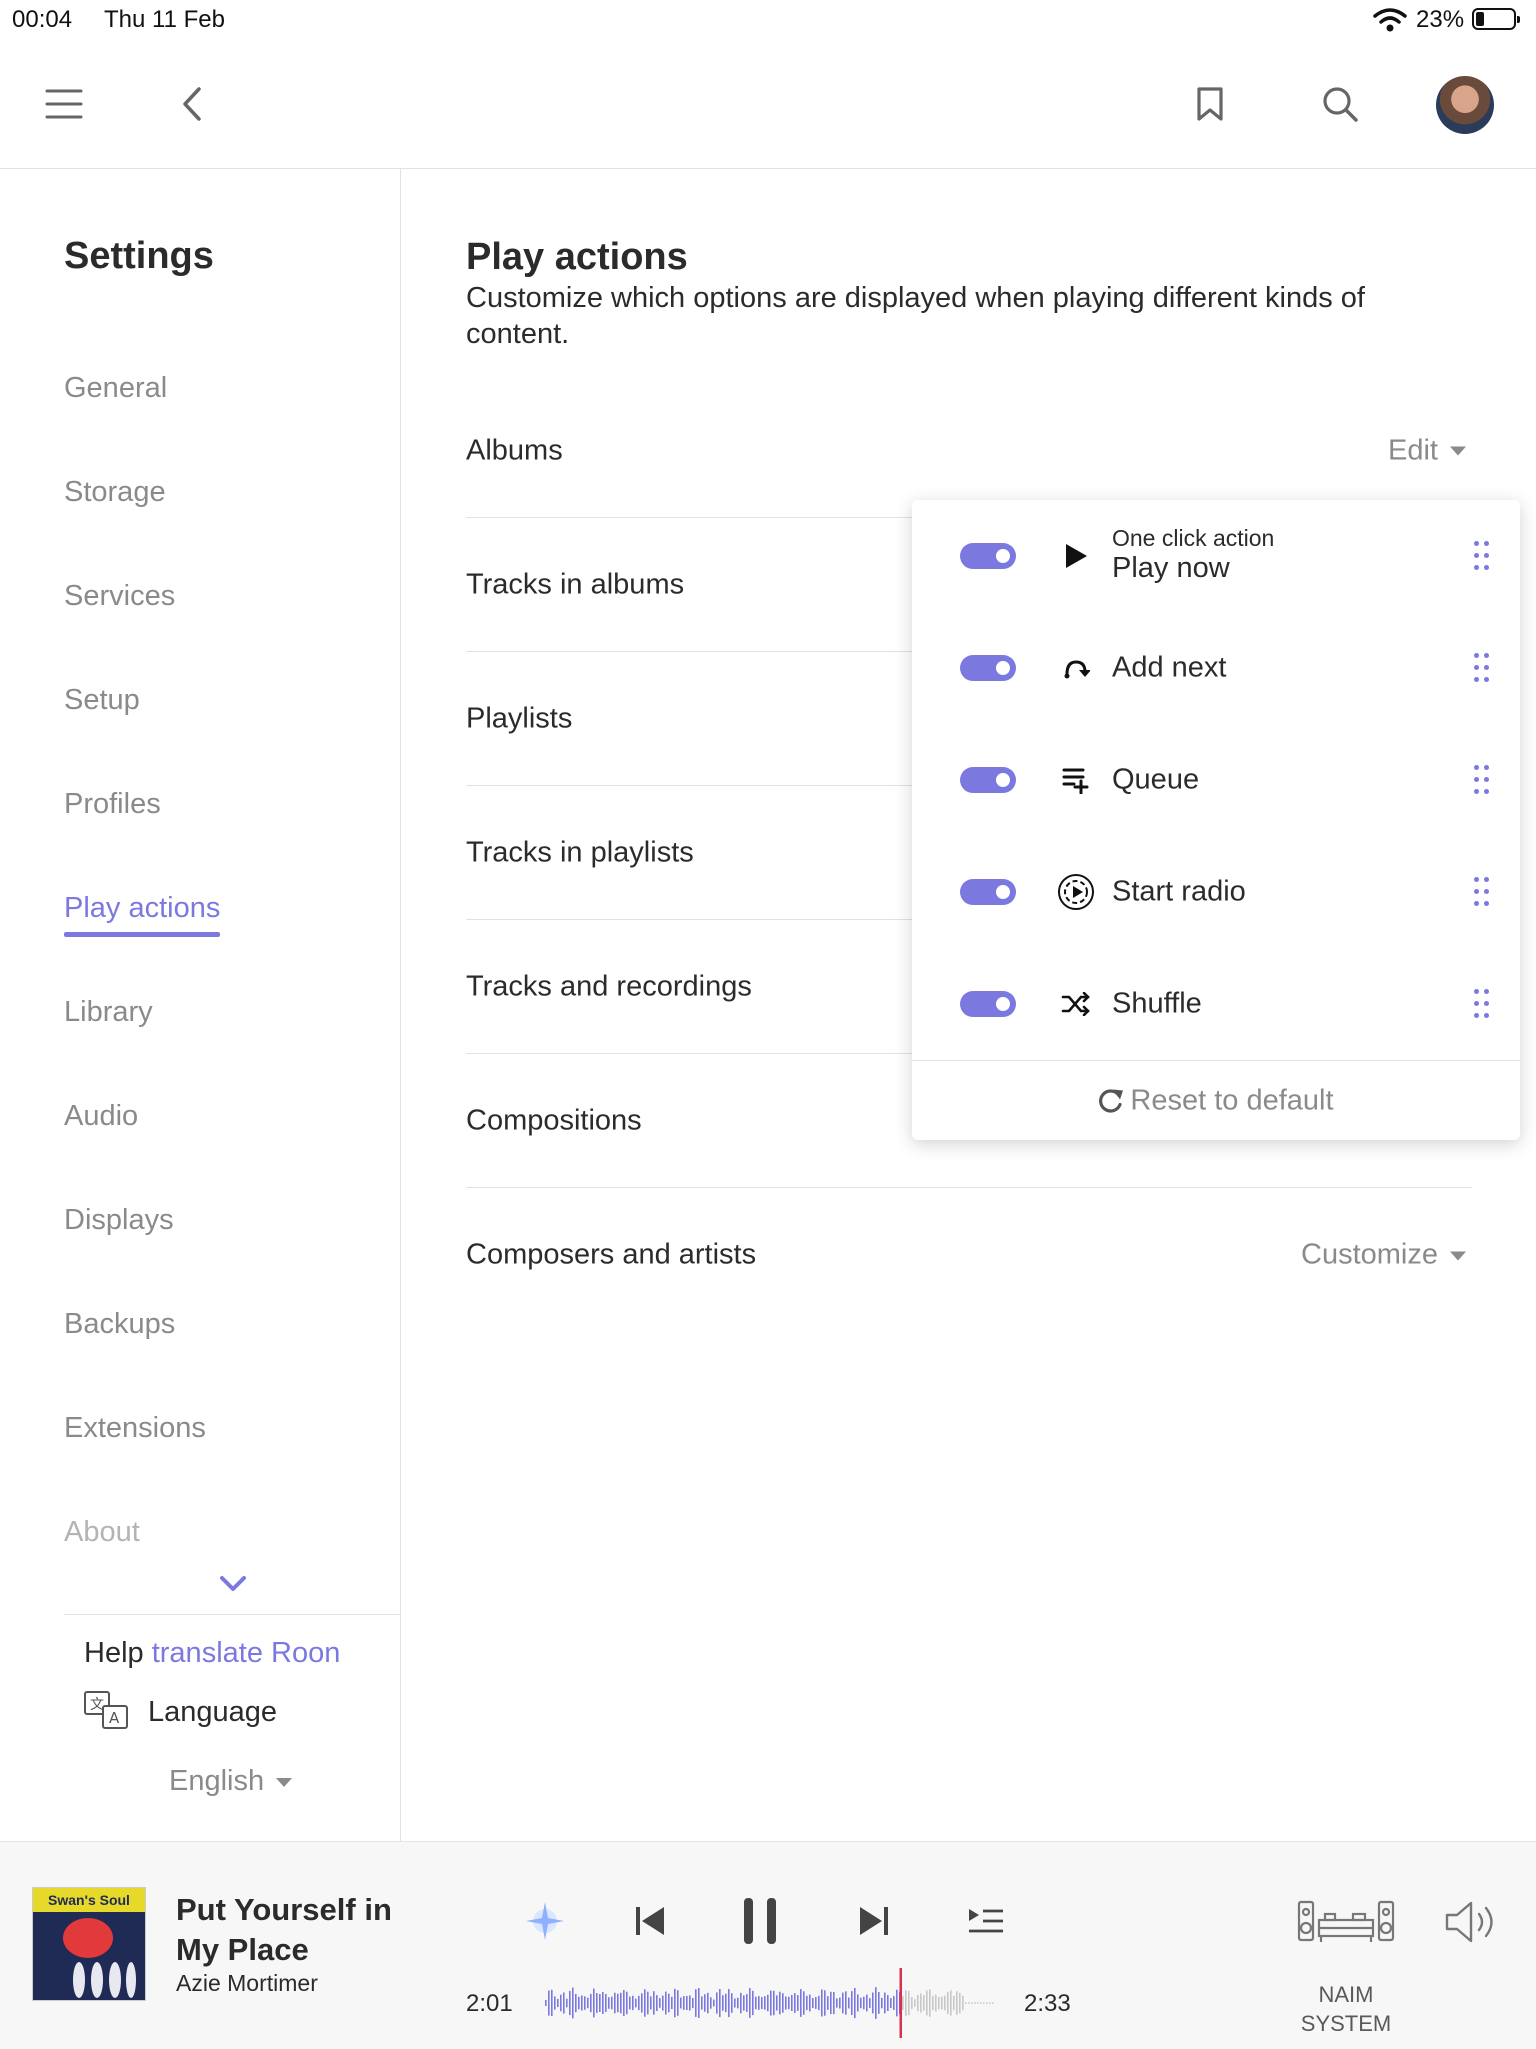 Image resolution: width=1536 pixels, height=2049 pixels. Describe the element at coordinates (769, 2003) in the screenshot. I see `waveform-seekbar` at that location.